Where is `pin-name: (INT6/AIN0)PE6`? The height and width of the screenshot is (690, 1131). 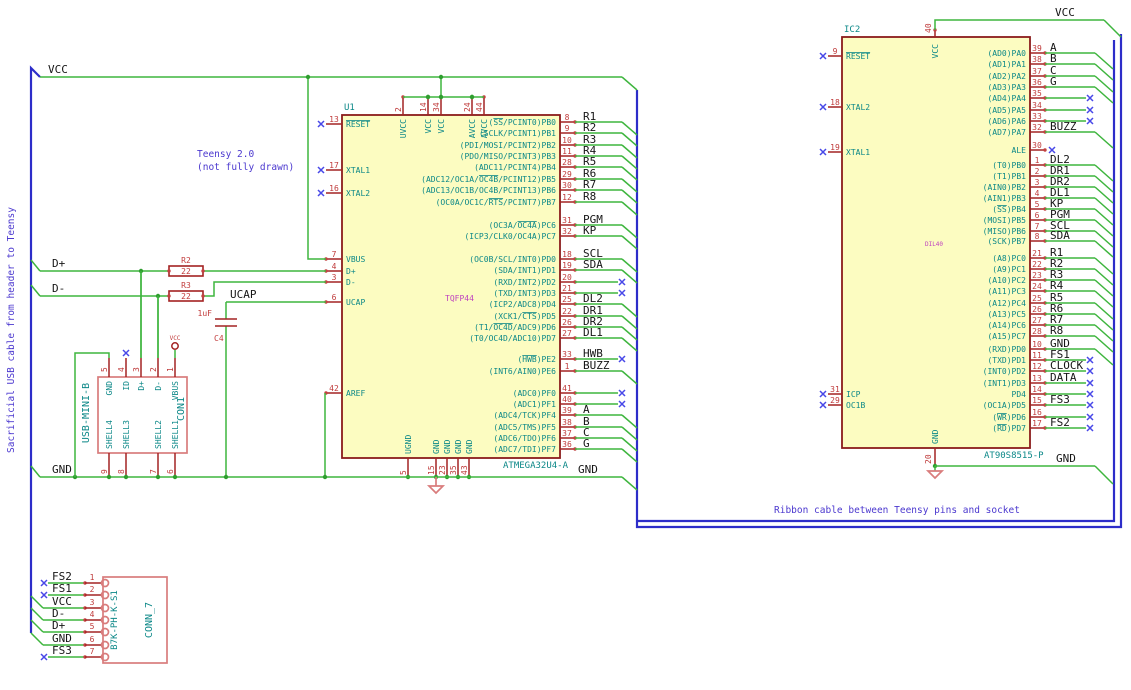
pin-name: (INT6/AIN0)PE6 is located at coordinates (523, 371).